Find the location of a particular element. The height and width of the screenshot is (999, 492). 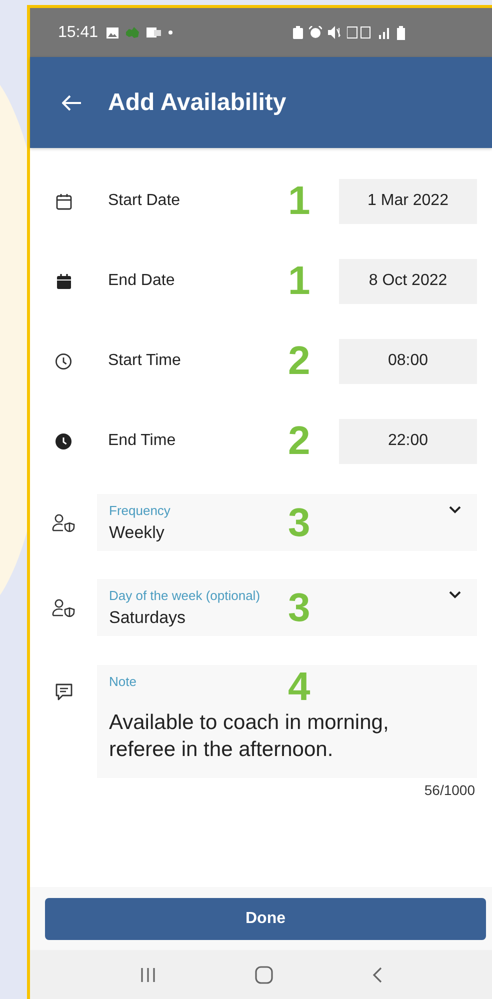

battery-icon is located at coordinates (401, 33).